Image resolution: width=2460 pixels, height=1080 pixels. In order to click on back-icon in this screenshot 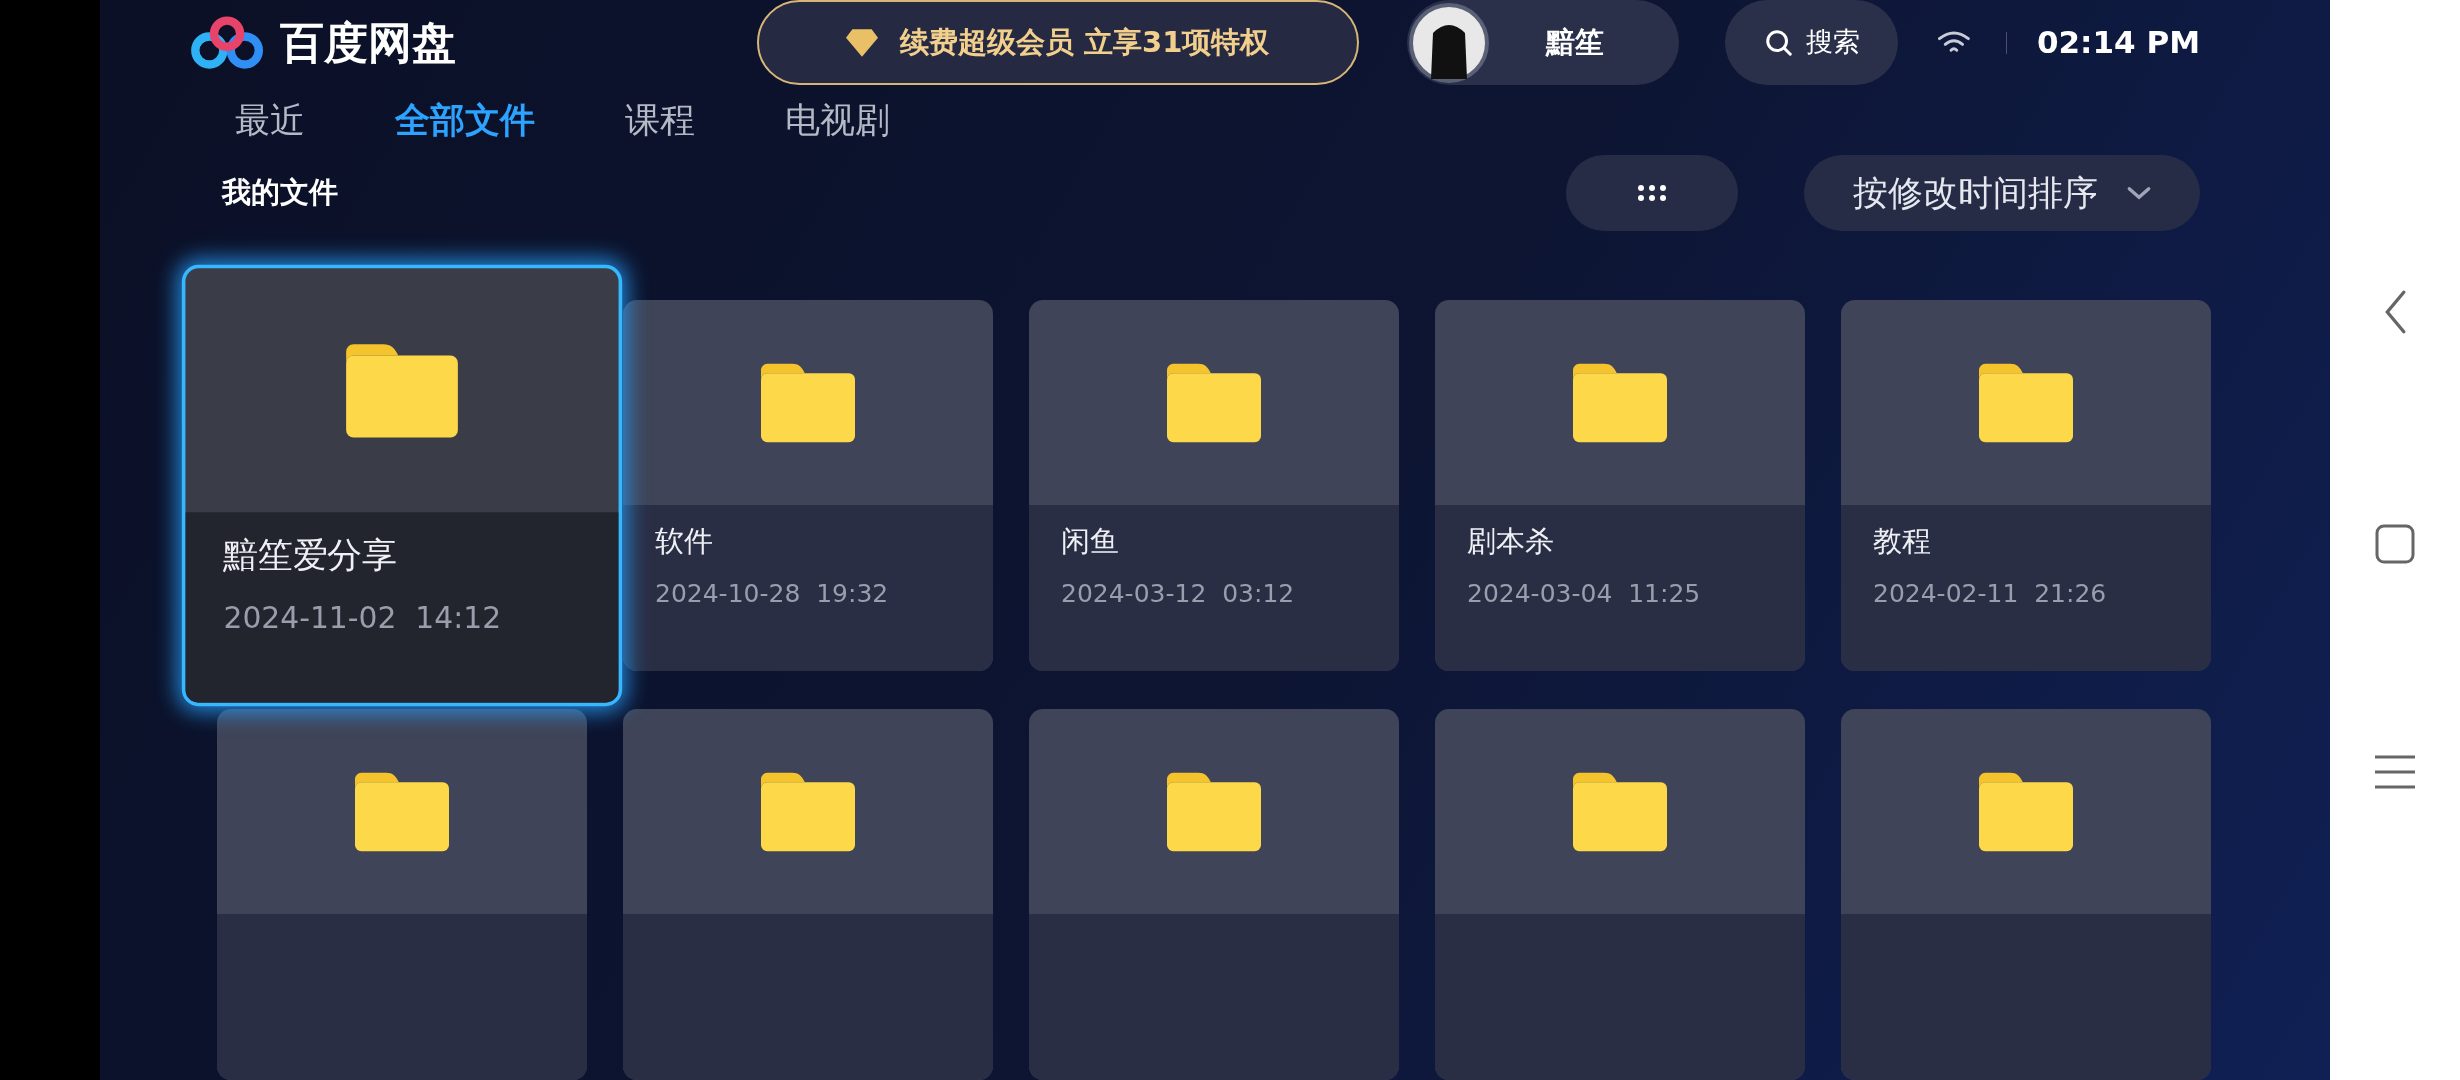, I will do `click(2395, 312)`.